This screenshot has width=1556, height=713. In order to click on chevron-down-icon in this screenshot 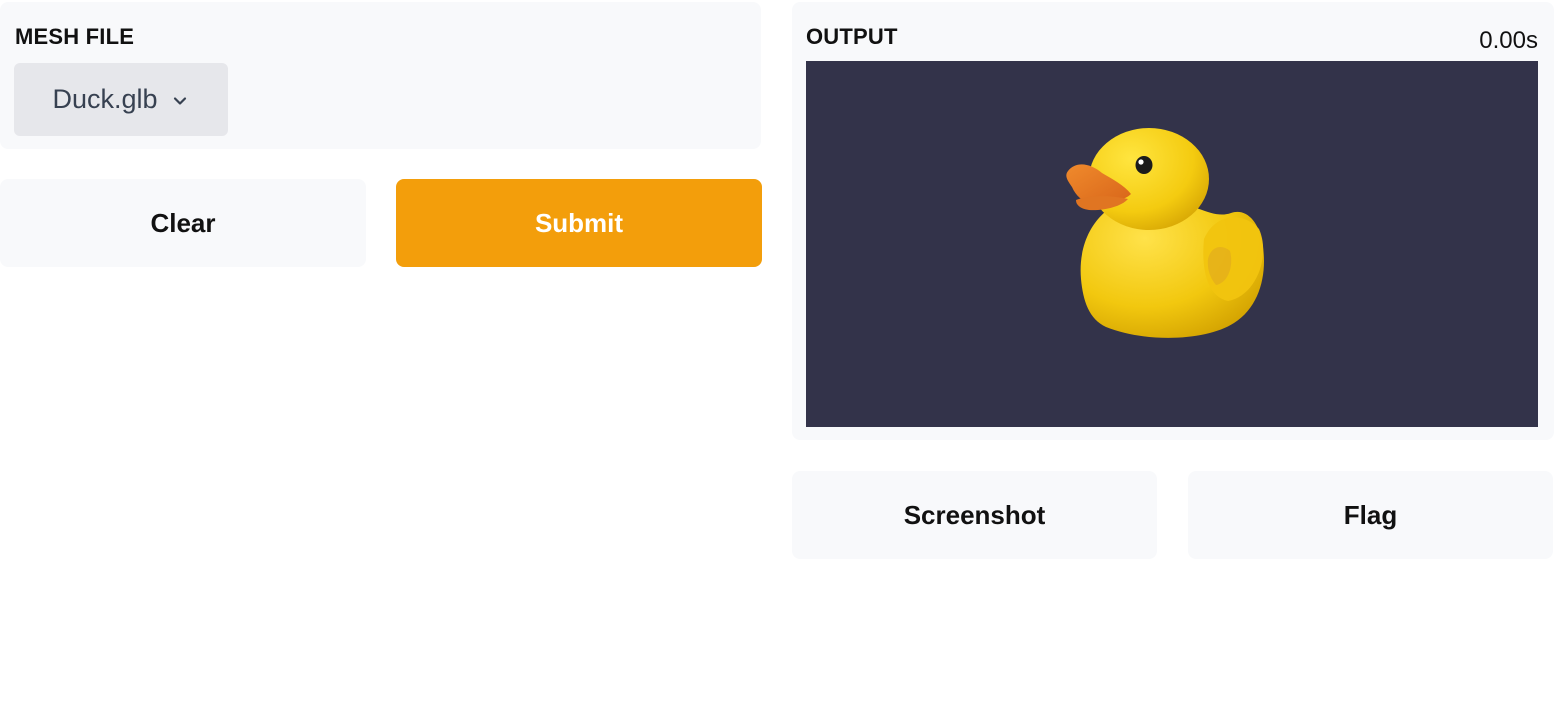, I will do `click(180, 101)`.